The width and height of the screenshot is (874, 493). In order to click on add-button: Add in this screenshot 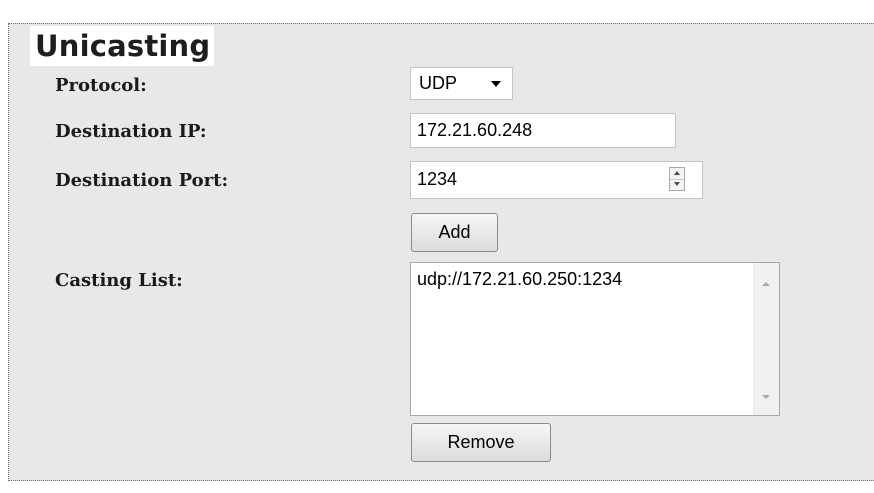, I will do `click(454, 232)`.